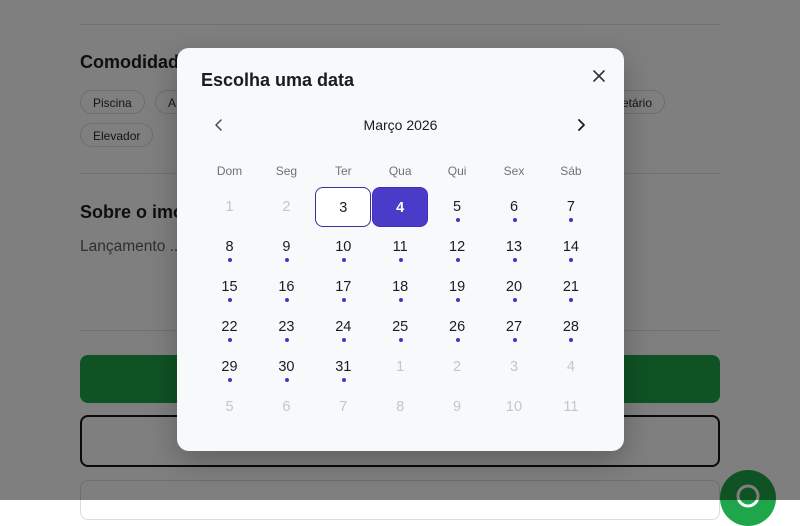  I want to click on day-cell: 15, so click(230, 287).